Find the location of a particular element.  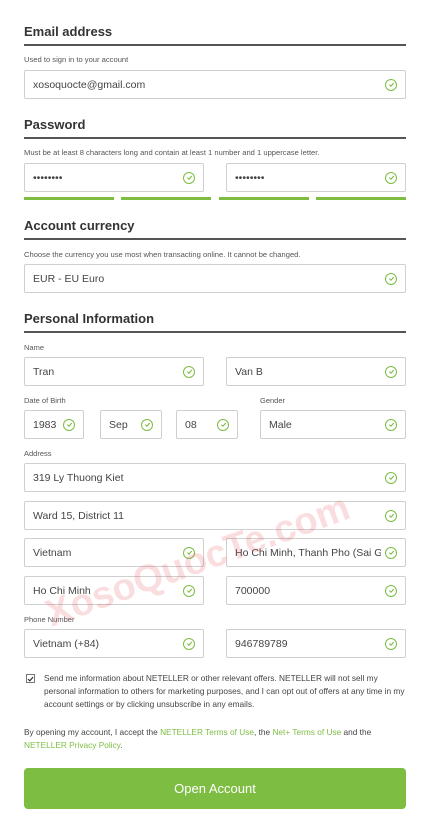

password-field: •••••••• is located at coordinates (114, 177).